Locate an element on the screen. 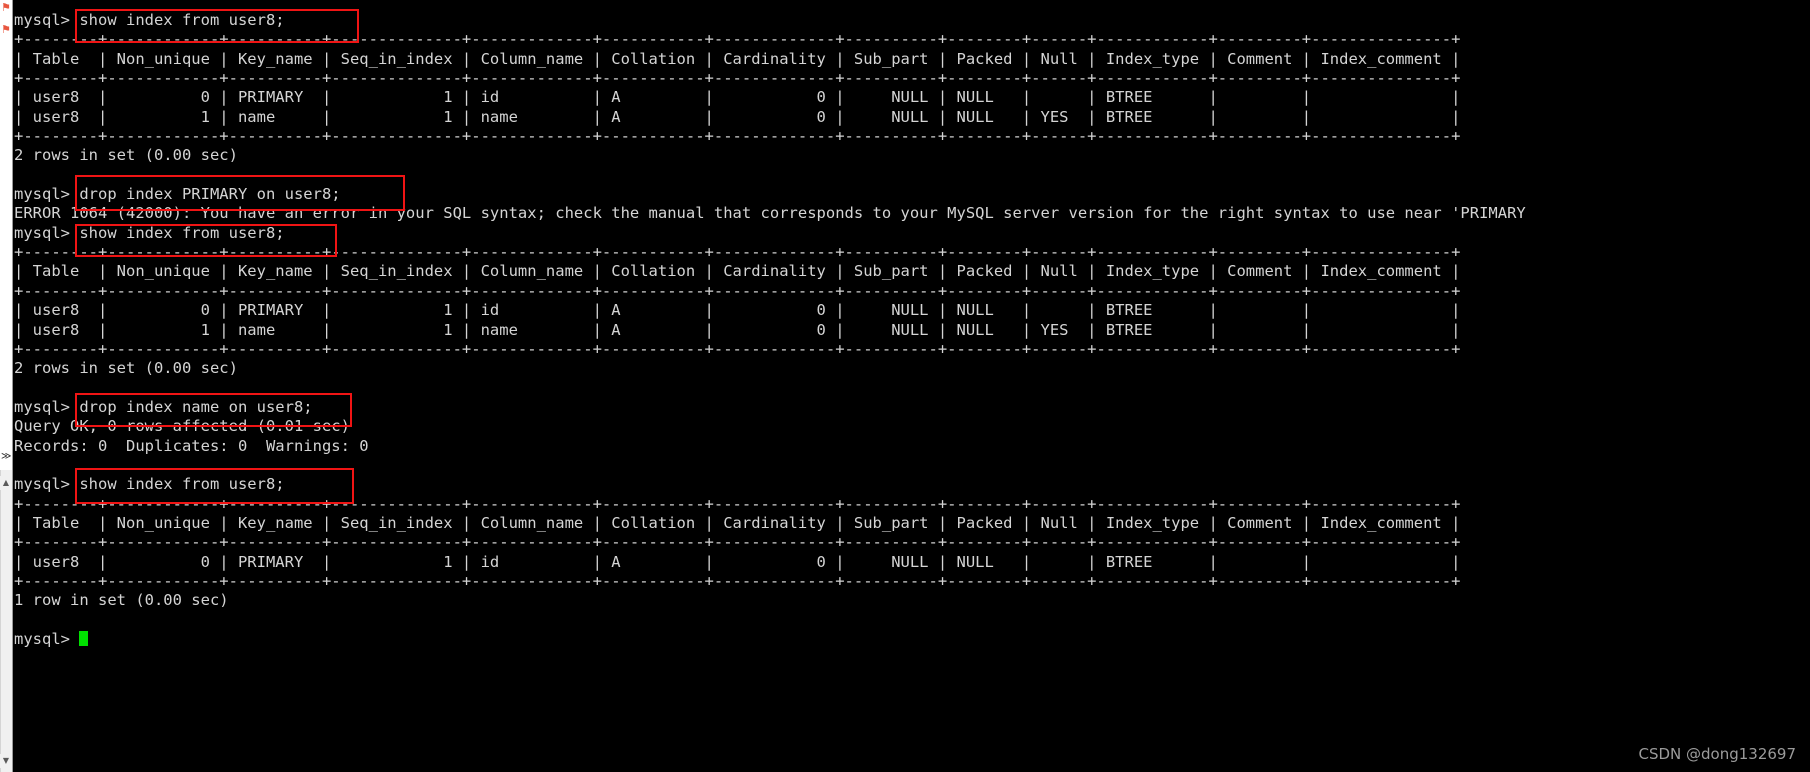  text-cursor is located at coordinates (84, 638).